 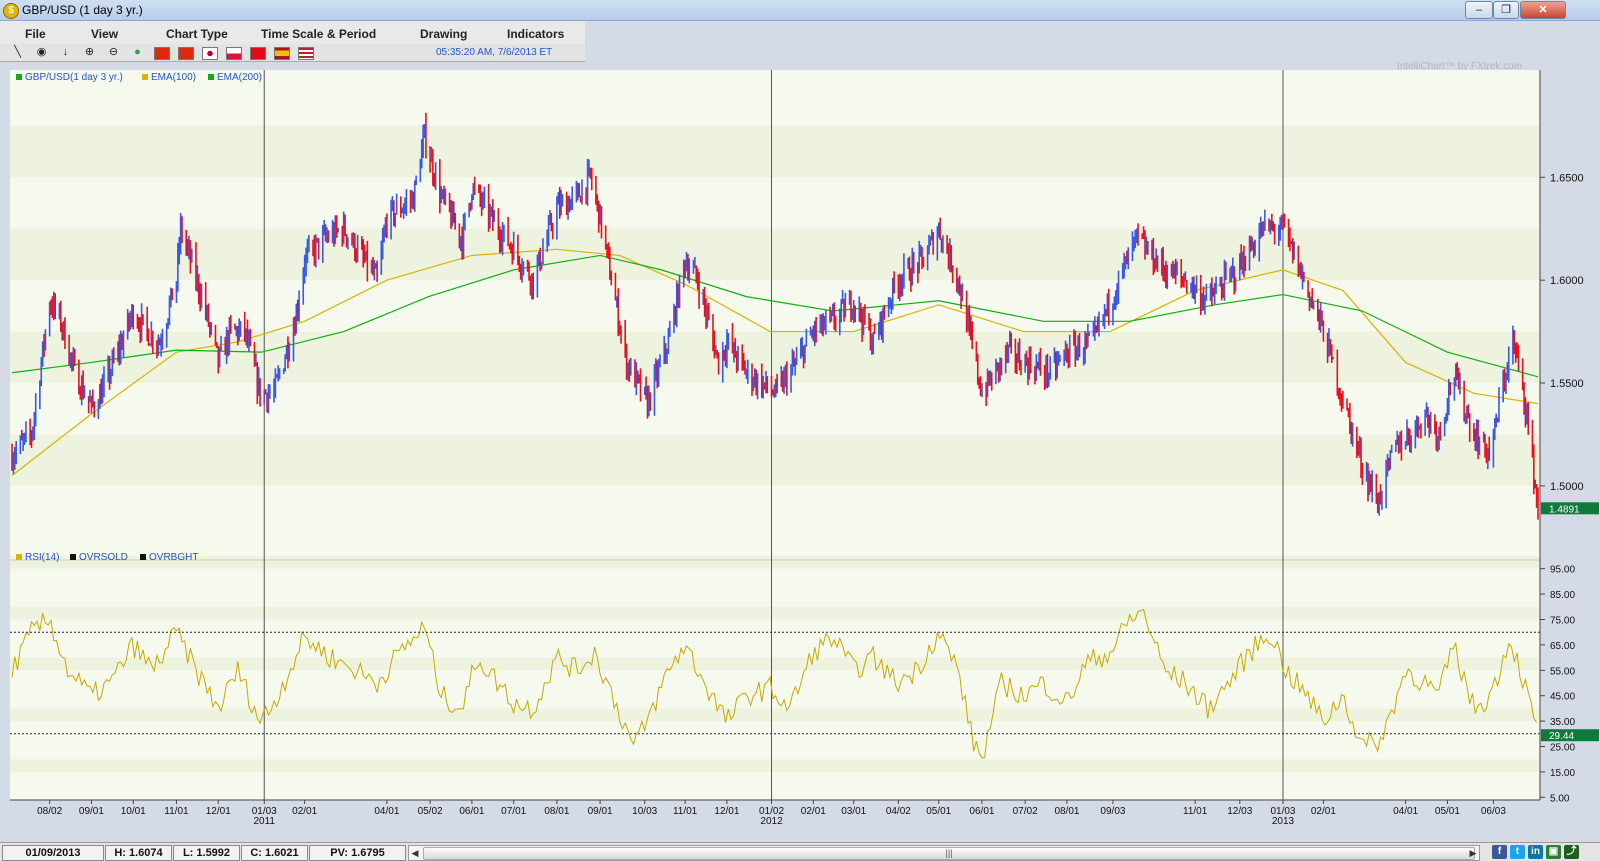 I want to click on x-tick-label: 12/01, so click(x=218, y=811).